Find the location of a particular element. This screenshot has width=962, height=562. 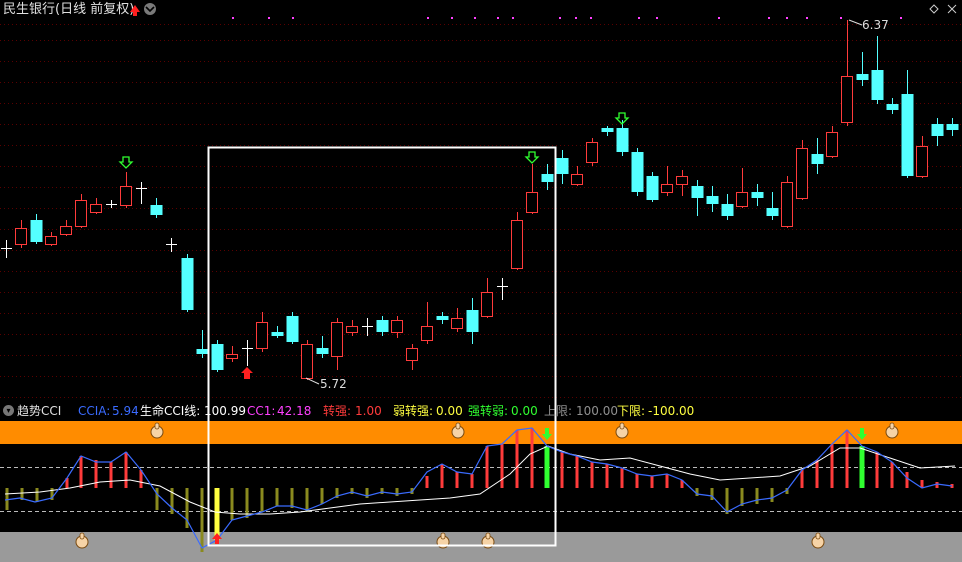

zq-label: 转强: is located at coordinates (337, 411).